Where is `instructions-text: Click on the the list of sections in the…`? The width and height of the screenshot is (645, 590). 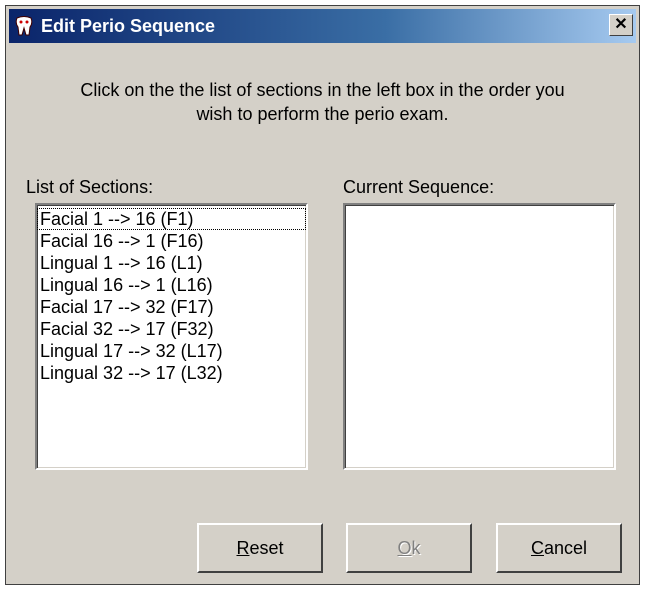 instructions-text: Click on the the list of sections in the… is located at coordinates (322, 102).